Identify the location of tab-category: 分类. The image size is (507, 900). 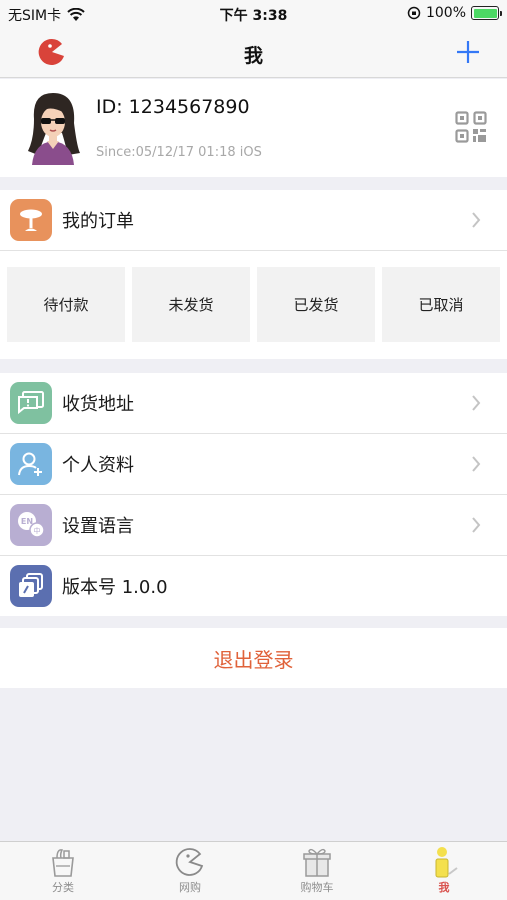
(63, 873).